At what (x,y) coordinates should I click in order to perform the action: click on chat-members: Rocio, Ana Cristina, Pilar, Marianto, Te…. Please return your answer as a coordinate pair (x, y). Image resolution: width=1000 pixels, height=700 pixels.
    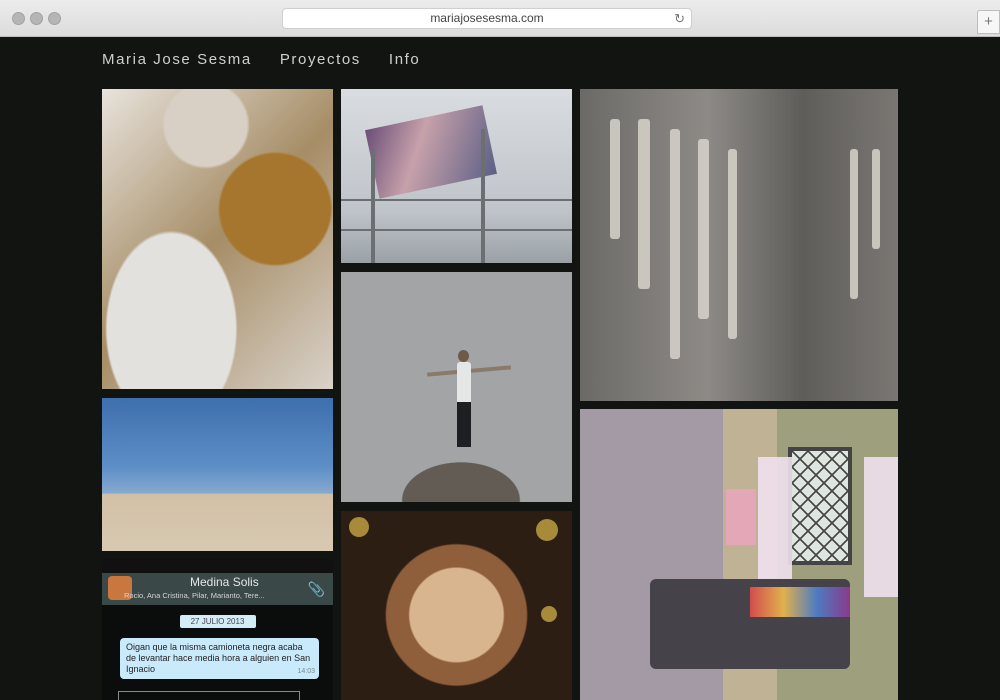
    Looking at the image, I should click on (194, 595).